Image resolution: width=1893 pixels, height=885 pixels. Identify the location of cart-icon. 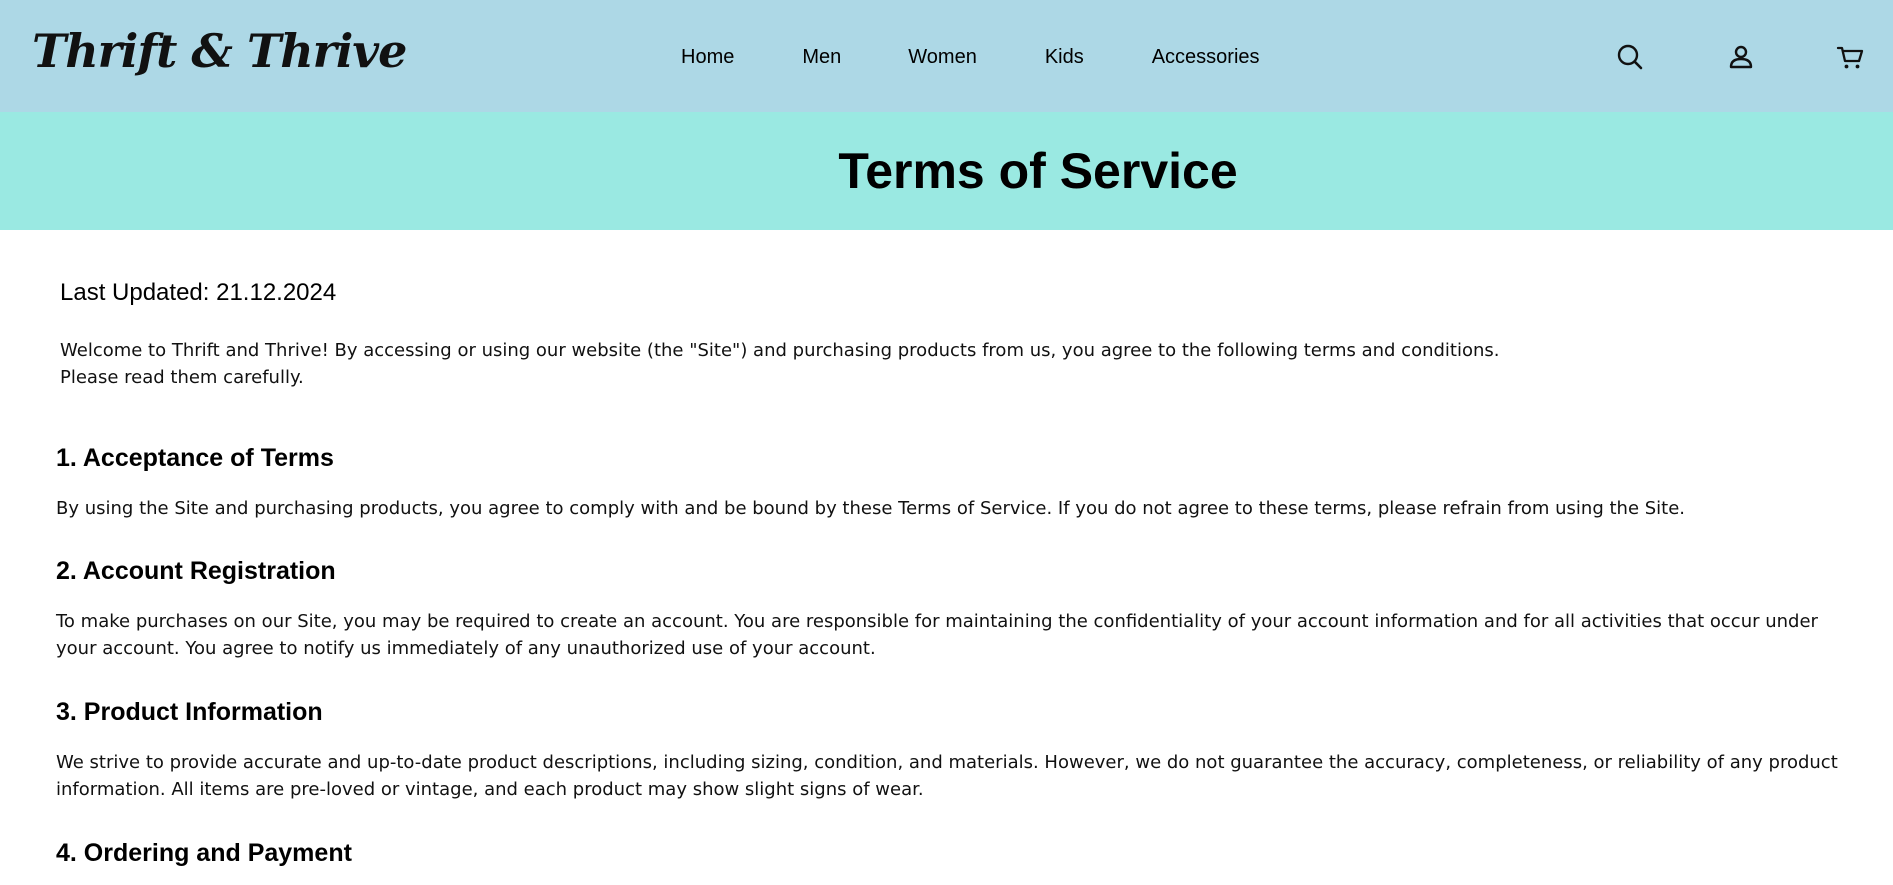
(1850, 57).